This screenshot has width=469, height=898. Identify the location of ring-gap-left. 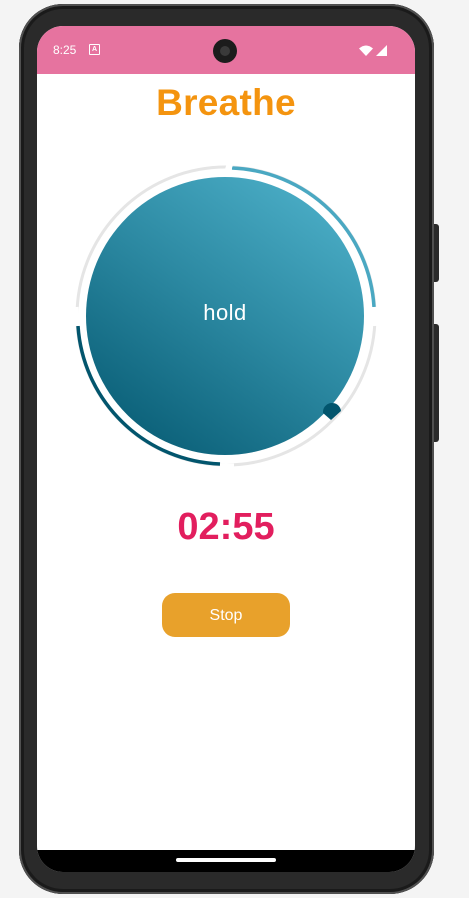
(77, 316).